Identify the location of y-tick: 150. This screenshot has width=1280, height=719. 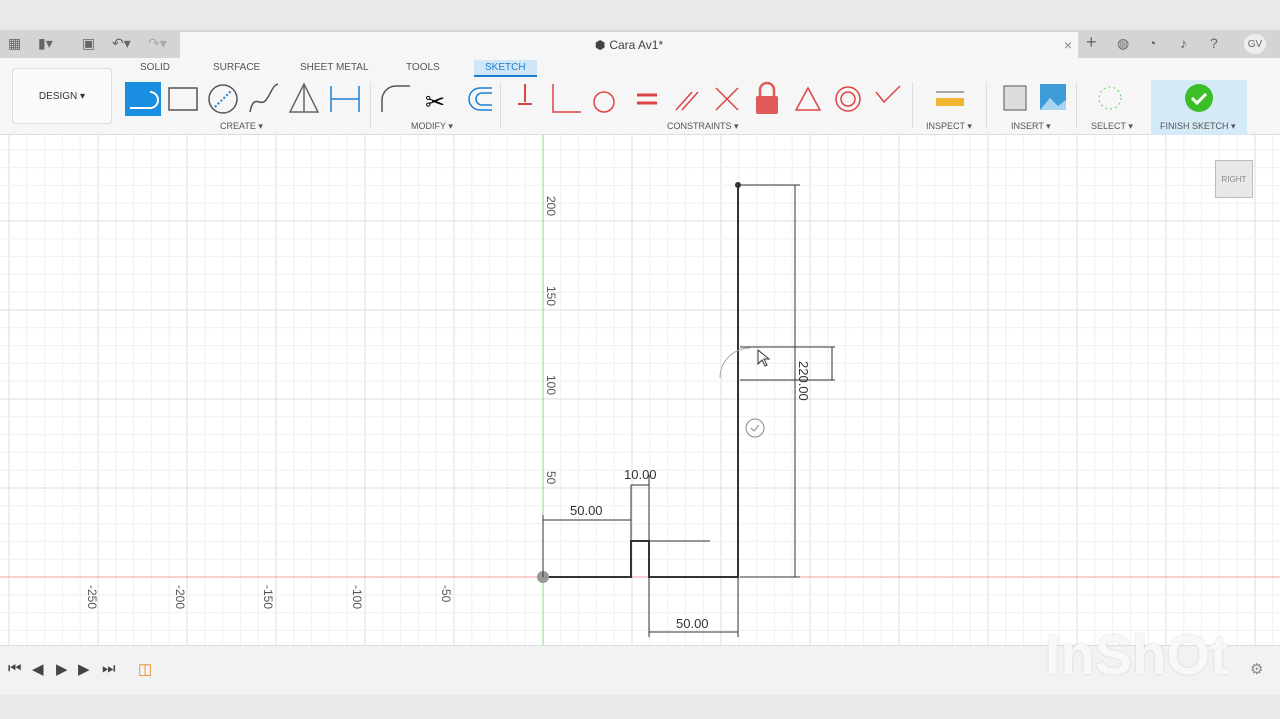
(551, 296).